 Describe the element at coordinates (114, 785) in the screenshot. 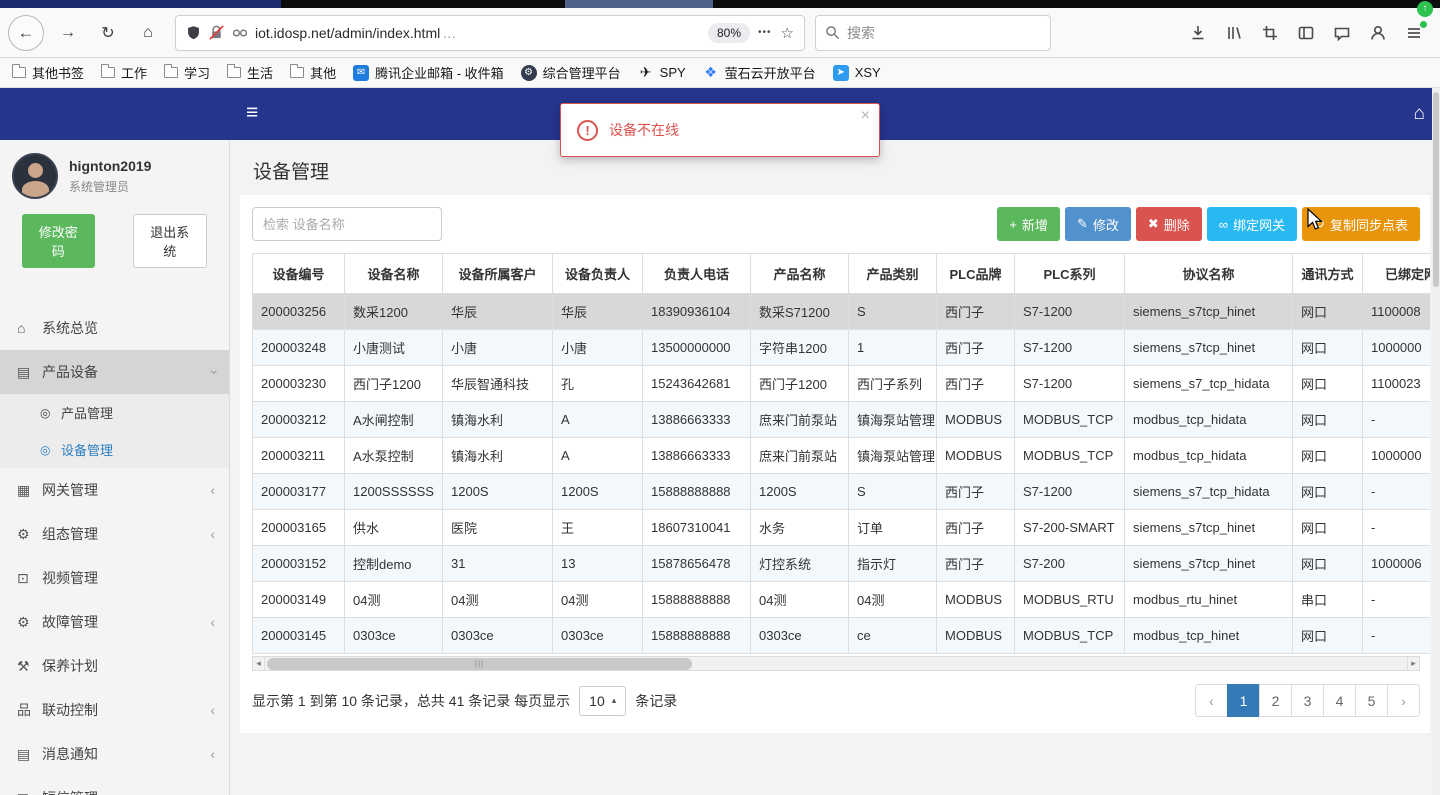

I see `sidebar-item: ✉短信管理` at that location.